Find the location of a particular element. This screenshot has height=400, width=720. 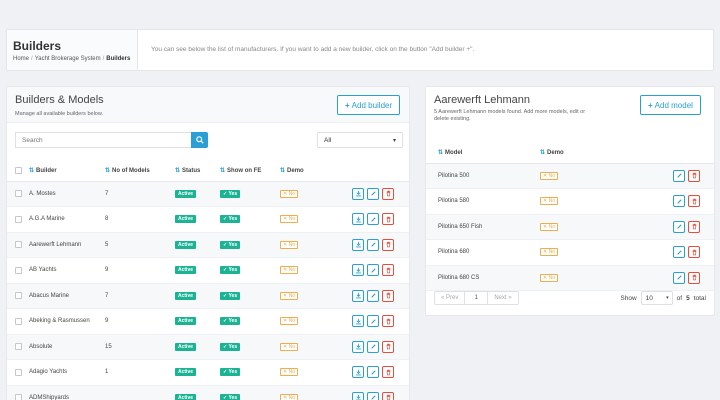

page-size-select: 10 ▾ is located at coordinates (656, 298).